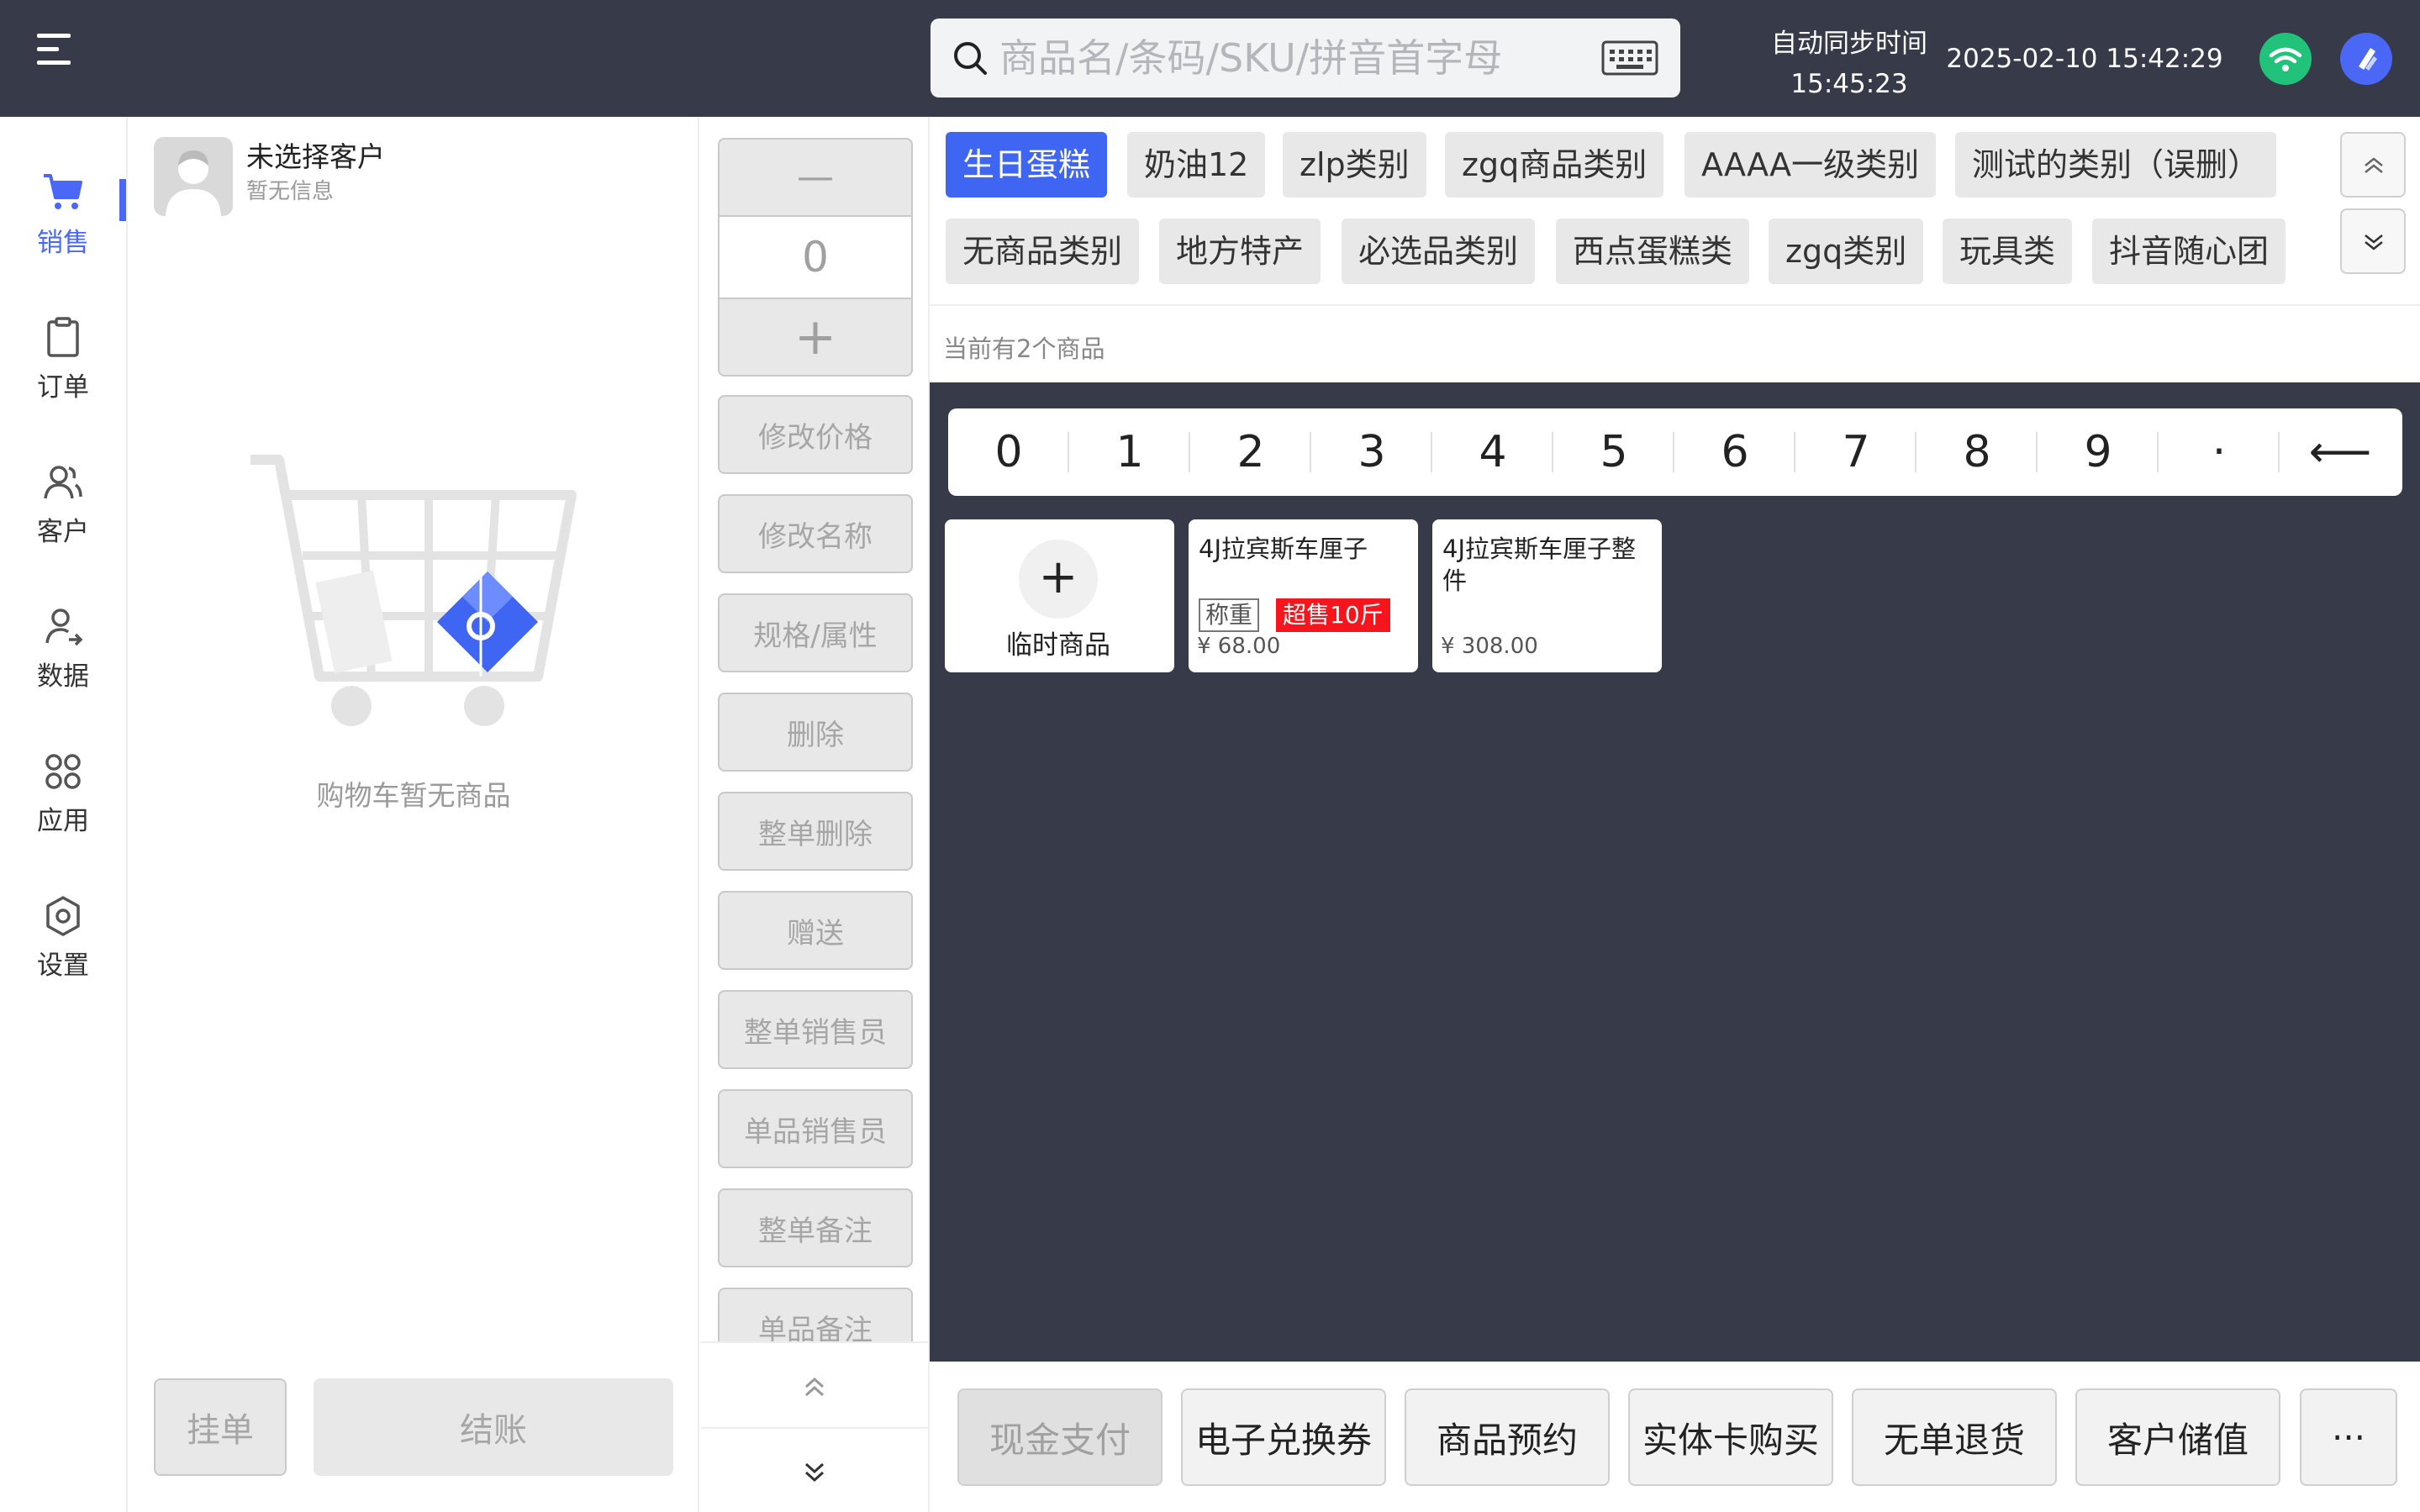 The image size is (2420, 1512). I want to click on wifi-icon, so click(2285, 59).